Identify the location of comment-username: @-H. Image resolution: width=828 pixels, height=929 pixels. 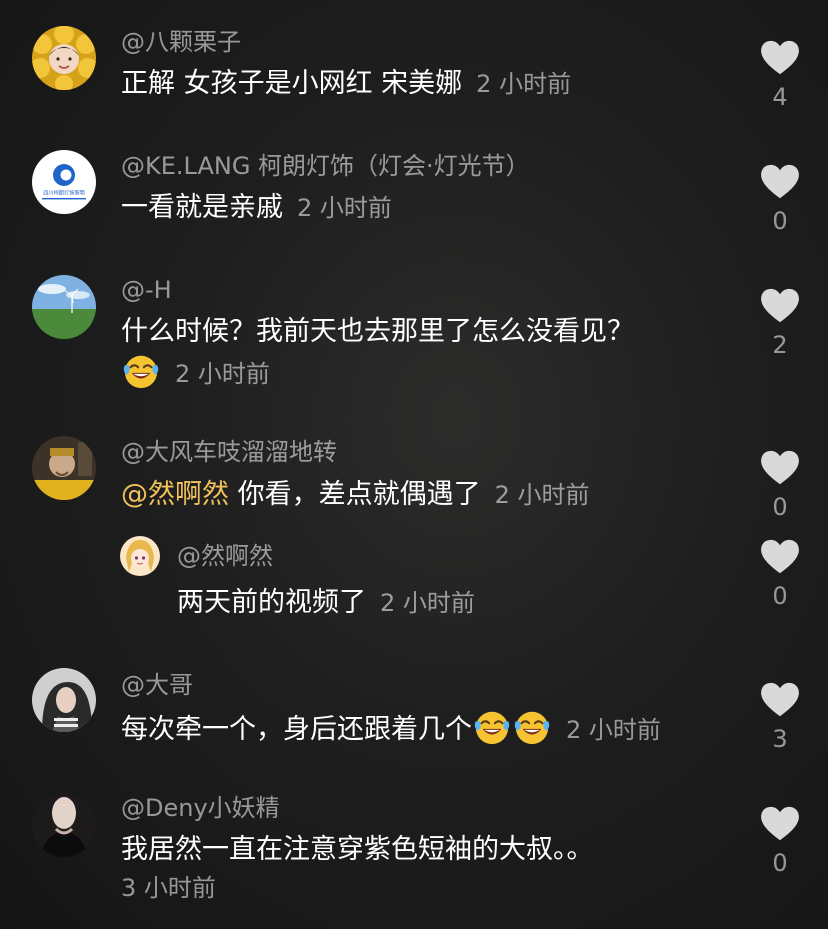
(146, 290).